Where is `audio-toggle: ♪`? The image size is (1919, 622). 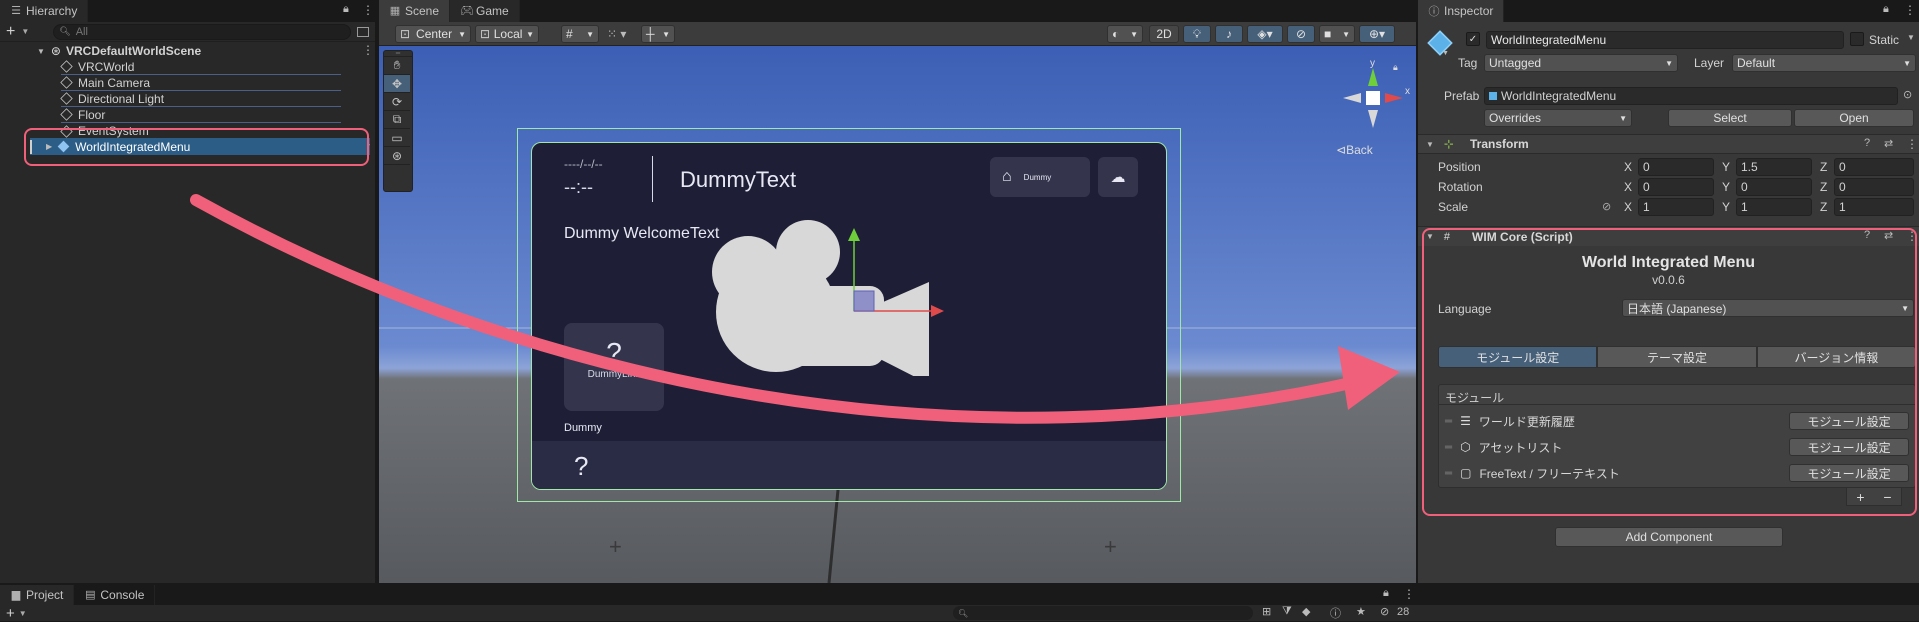
audio-toggle: ♪ is located at coordinates (1229, 34).